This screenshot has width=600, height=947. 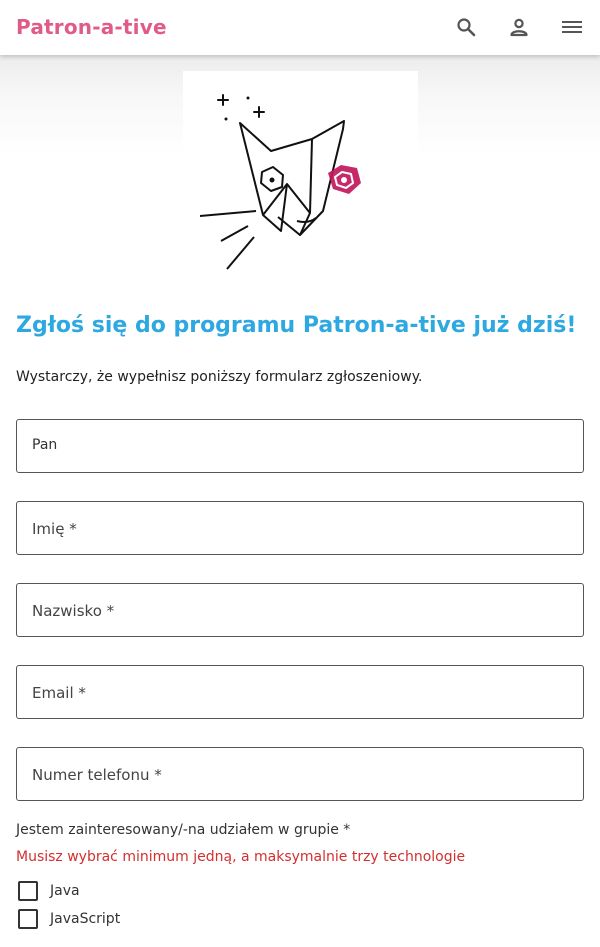 I want to click on search-icon, so click(x=466, y=27).